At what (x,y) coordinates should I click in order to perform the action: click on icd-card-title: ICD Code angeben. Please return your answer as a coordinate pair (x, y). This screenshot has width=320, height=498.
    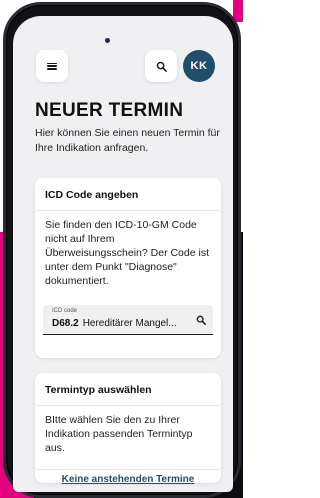
    Looking at the image, I should click on (92, 195).